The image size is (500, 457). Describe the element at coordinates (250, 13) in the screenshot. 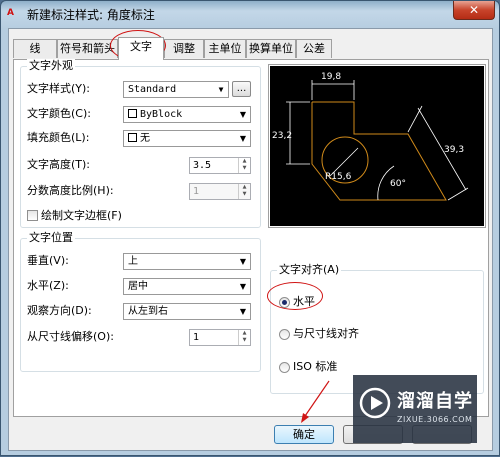

I see `title-bar: A 新建标注样式: 角度标注 ✕` at that location.